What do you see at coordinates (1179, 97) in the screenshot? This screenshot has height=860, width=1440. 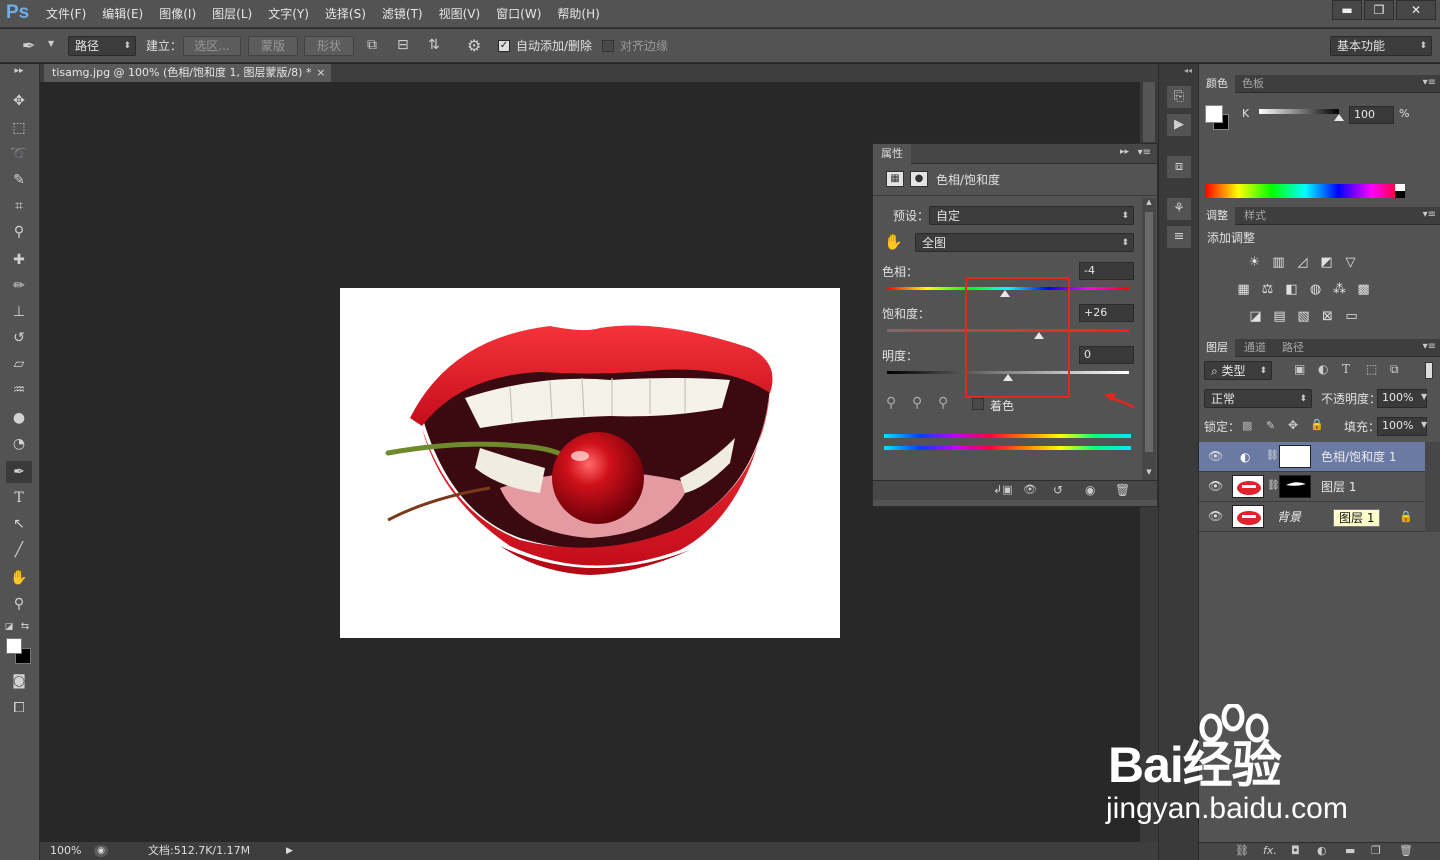 I see `history-panel-icon: ⎘` at bounding box center [1179, 97].